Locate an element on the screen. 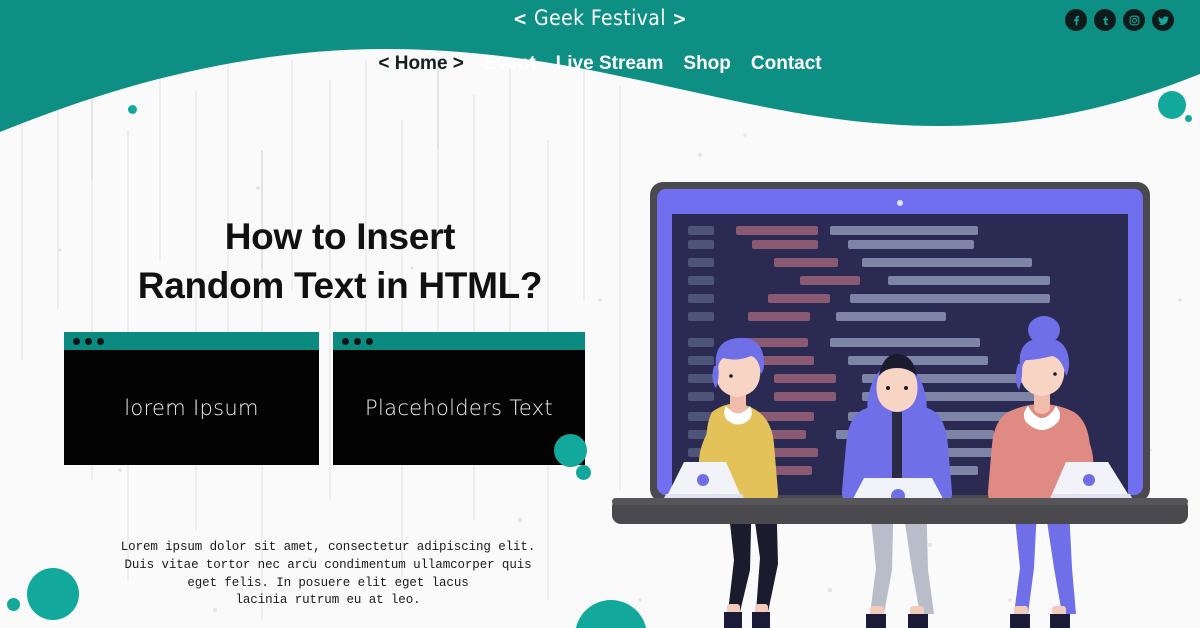 This screenshot has width=1200, height=628. terminal-body: lorem Ipsum is located at coordinates (191, 407).